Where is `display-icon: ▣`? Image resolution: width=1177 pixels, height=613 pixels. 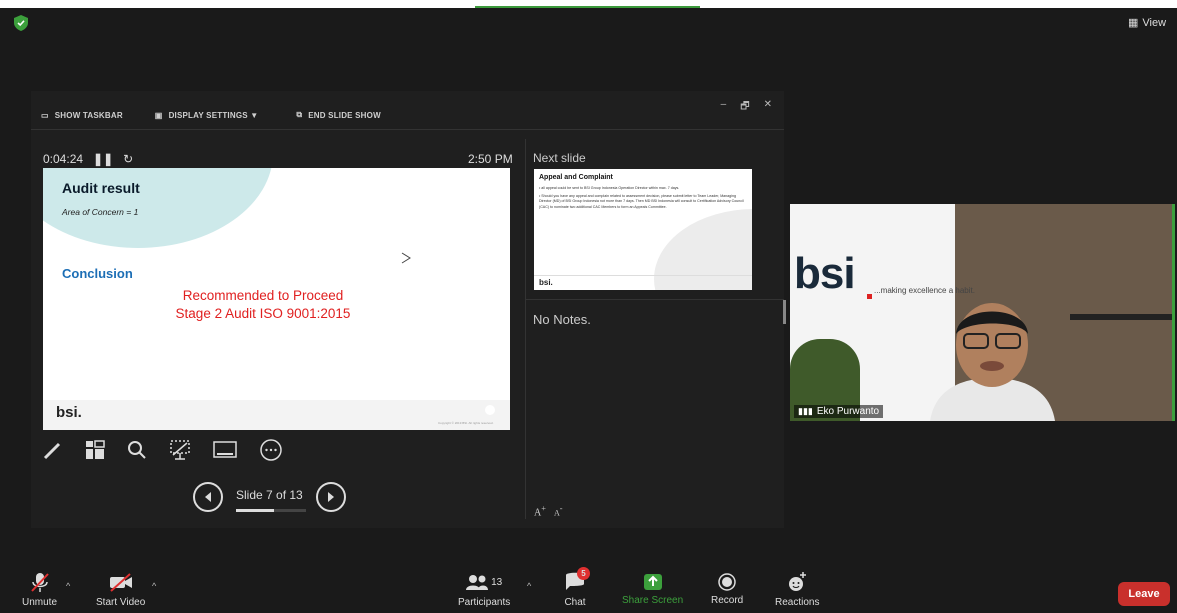 display-icon: ▣ is located at coordinates (158, 115).